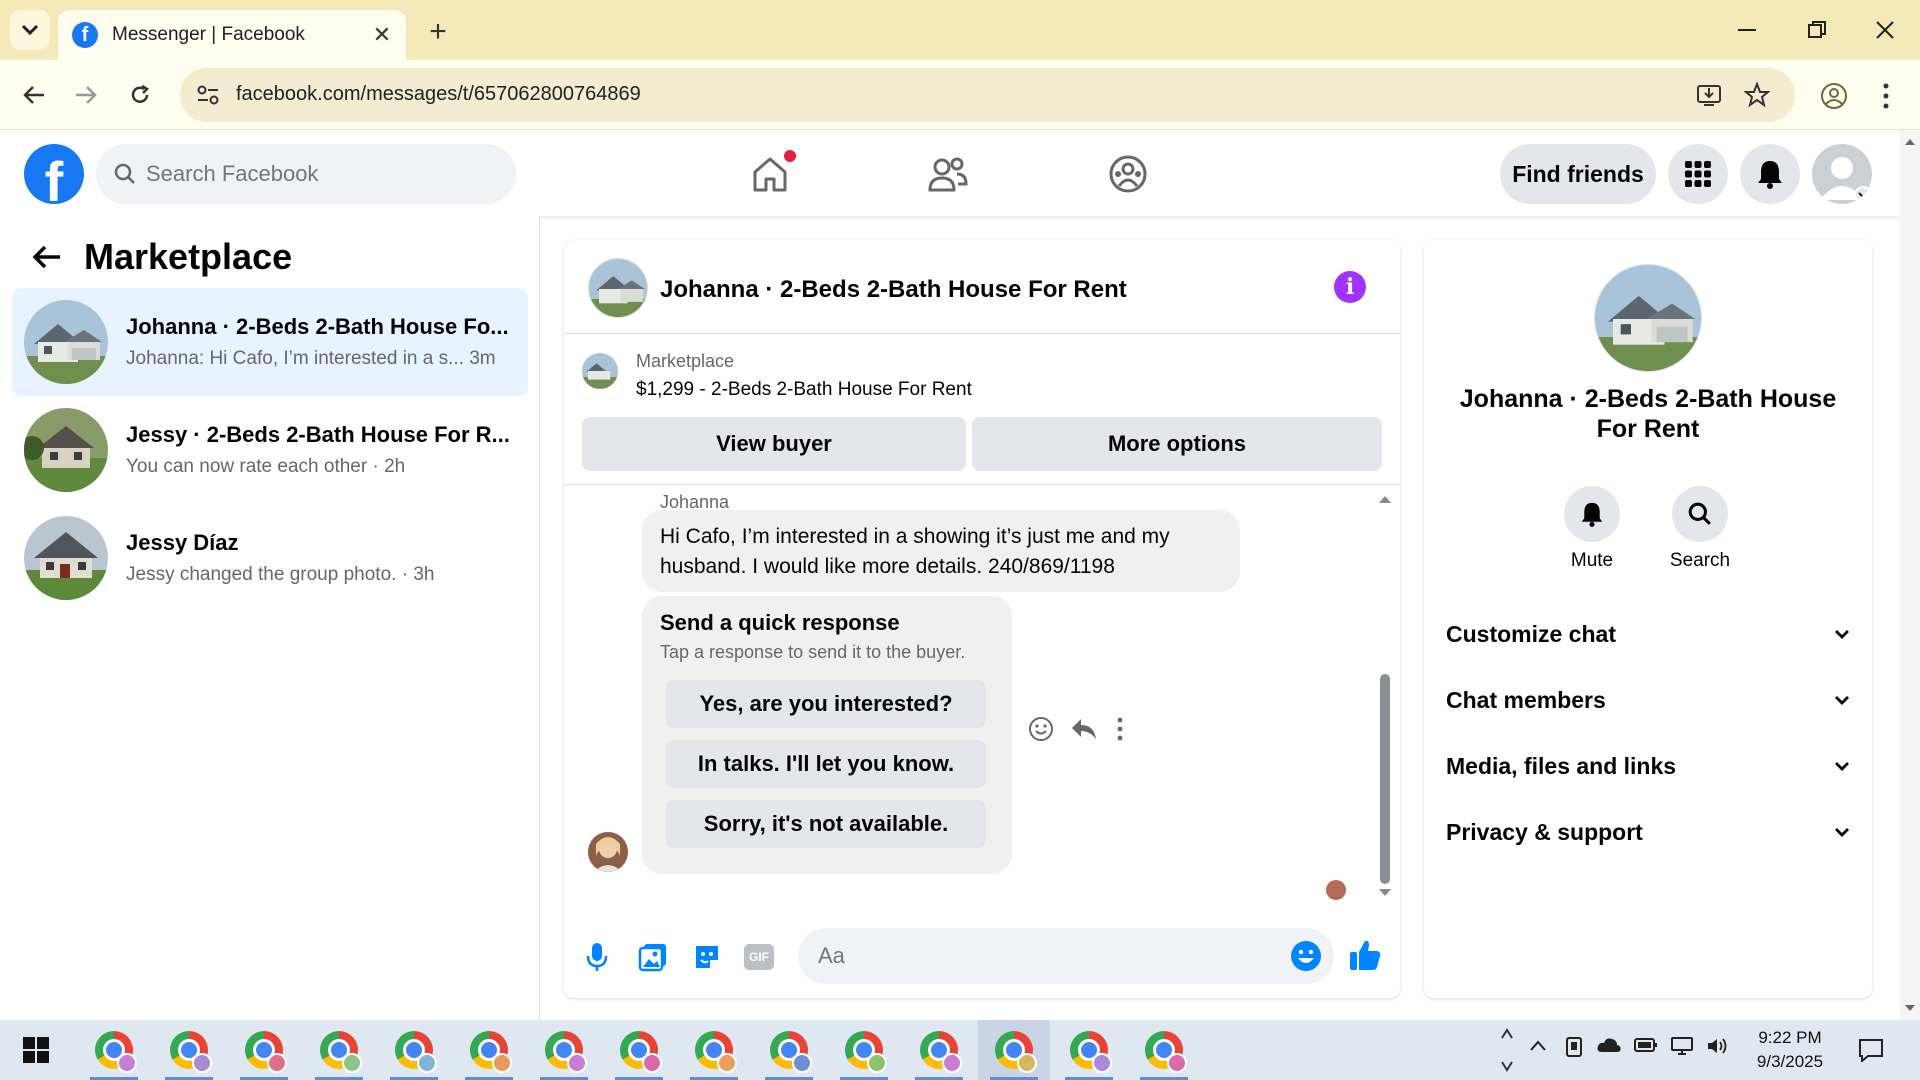 This screenshot has height=1080, width=1920. Describe the element at coordinates (1700, 560) in the screenshot. I see `search-label: Search` at that location.